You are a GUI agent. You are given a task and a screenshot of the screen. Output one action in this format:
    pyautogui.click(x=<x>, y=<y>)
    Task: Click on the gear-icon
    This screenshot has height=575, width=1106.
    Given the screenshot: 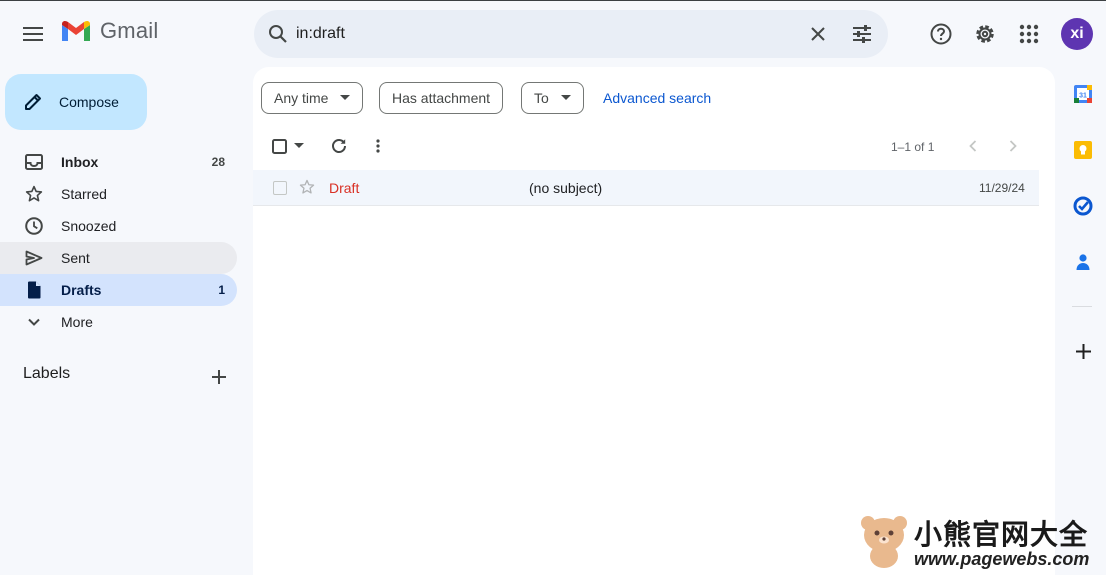 What is the action you would take?
    pyautogui.click(x=985, y=34)
    